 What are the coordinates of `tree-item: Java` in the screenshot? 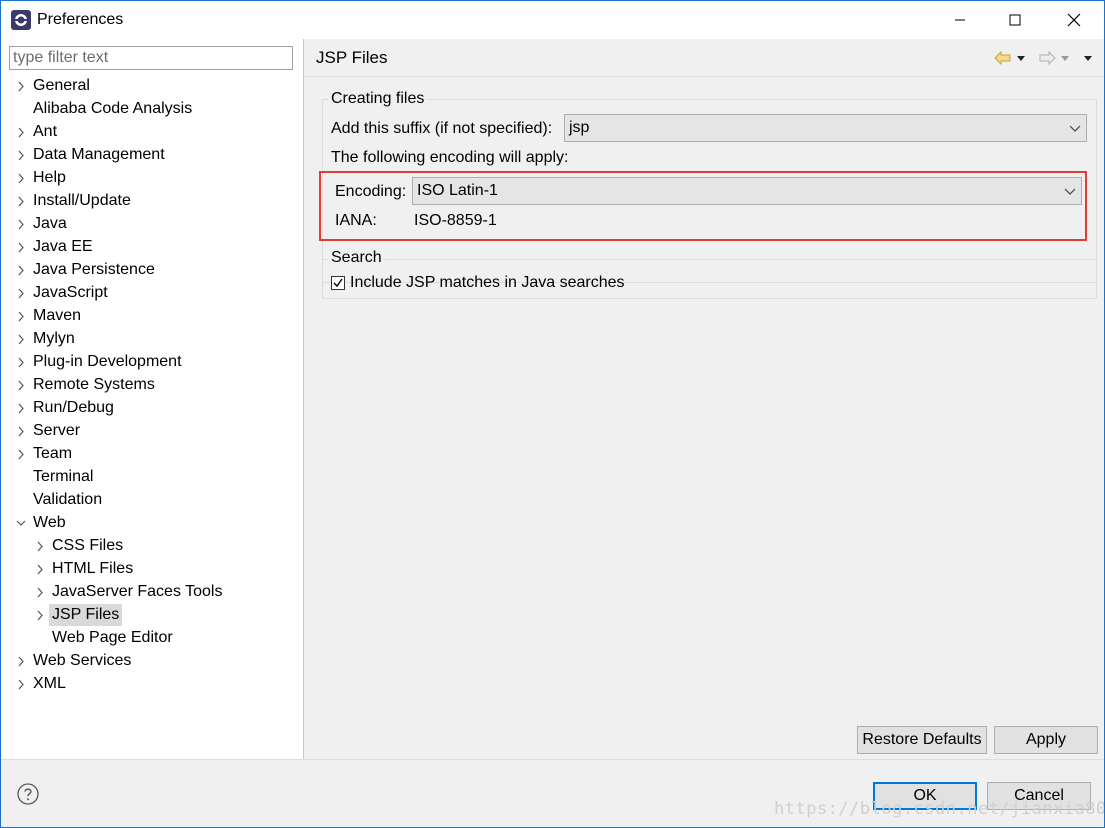 It's located at (151, 224).